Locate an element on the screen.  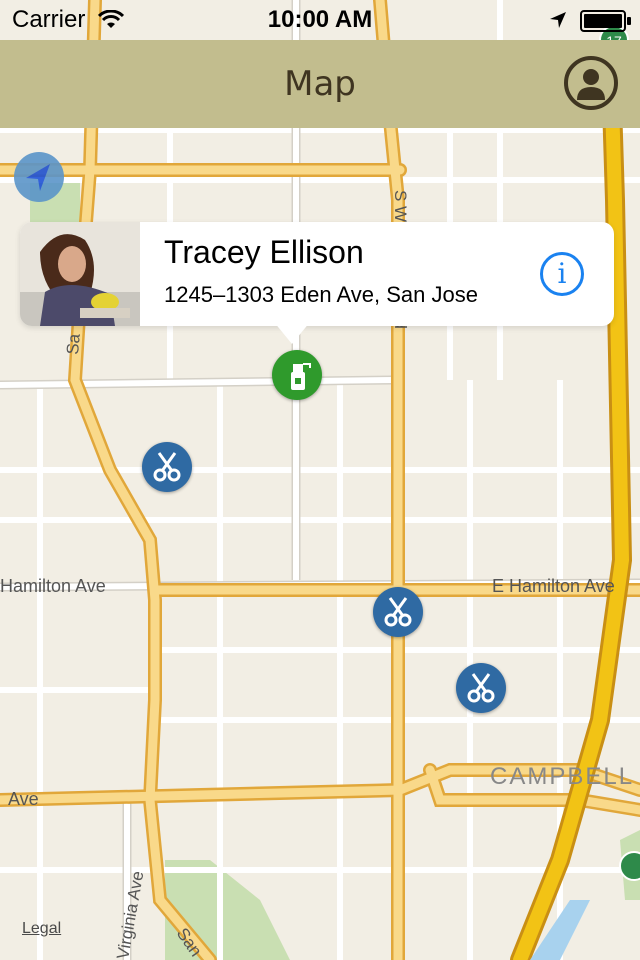
map-pin-cleaning is located at coordinates (297, 375).